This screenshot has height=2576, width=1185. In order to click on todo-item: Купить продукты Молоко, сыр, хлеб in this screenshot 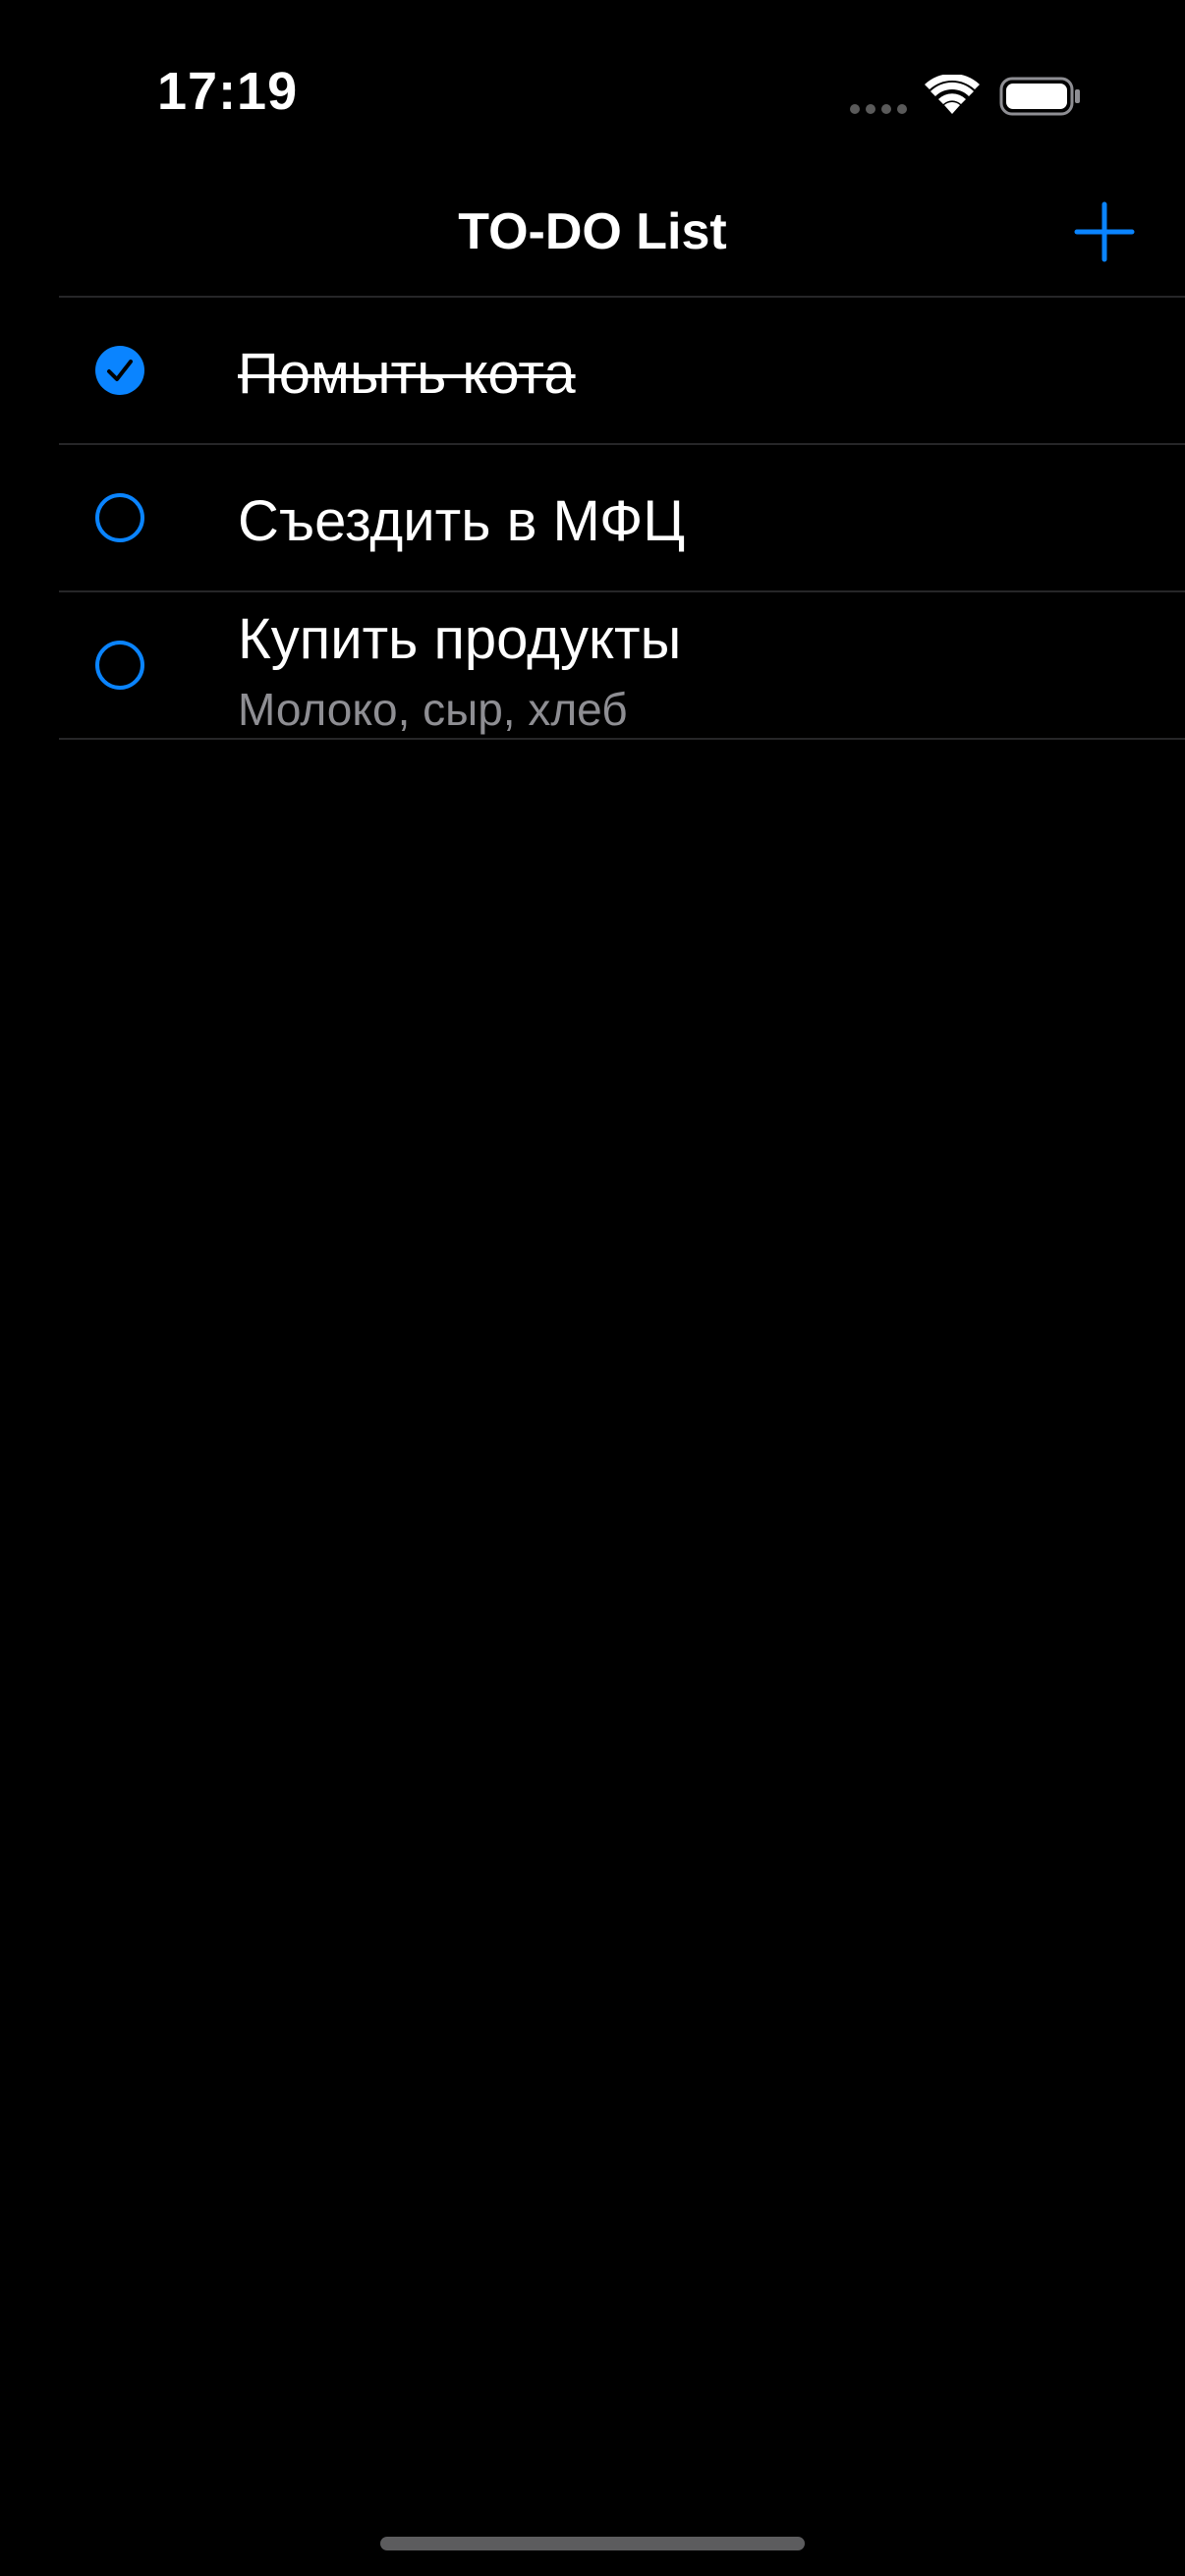, I will do `click(622, 665)`.